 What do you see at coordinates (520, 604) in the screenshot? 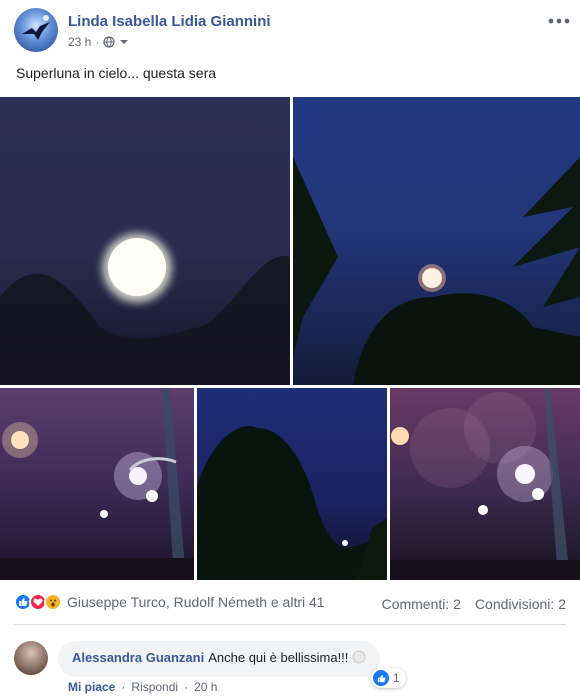
I see `shares-count: Condivisioni: 2` at bounding box center [520, 604].